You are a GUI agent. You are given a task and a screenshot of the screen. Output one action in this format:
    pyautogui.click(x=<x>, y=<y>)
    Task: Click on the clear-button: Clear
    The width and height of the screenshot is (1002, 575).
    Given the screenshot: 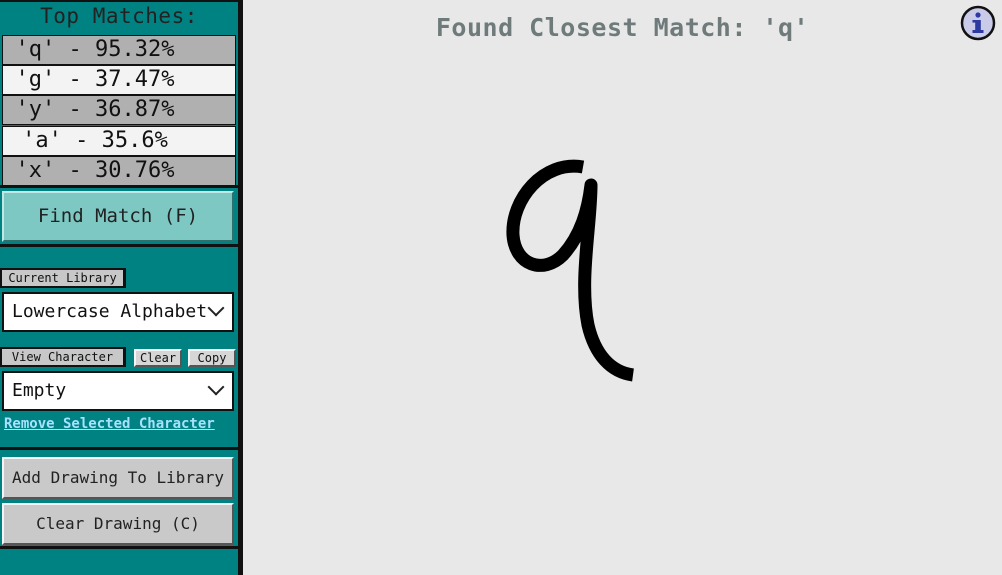 What is the action you would take?
    pyautogui.click(x=158, y=358)
    